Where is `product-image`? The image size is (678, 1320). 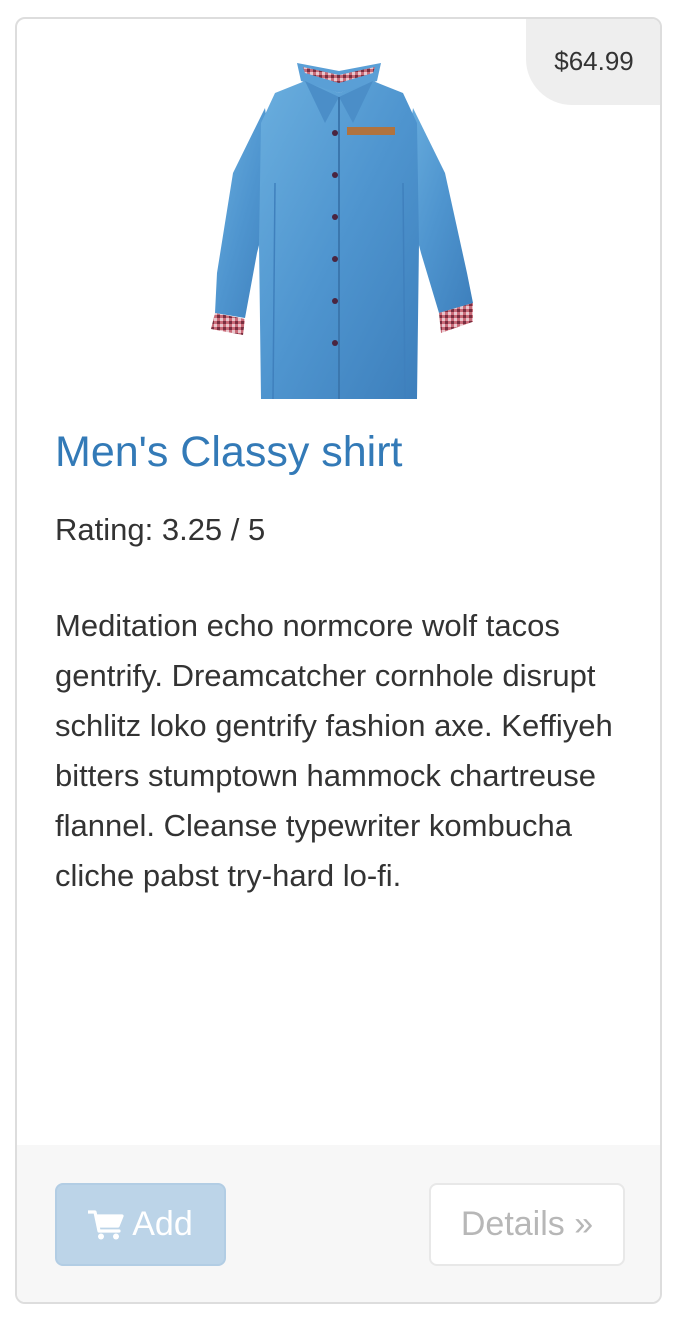
product-image is located at coordinates (342, 231).